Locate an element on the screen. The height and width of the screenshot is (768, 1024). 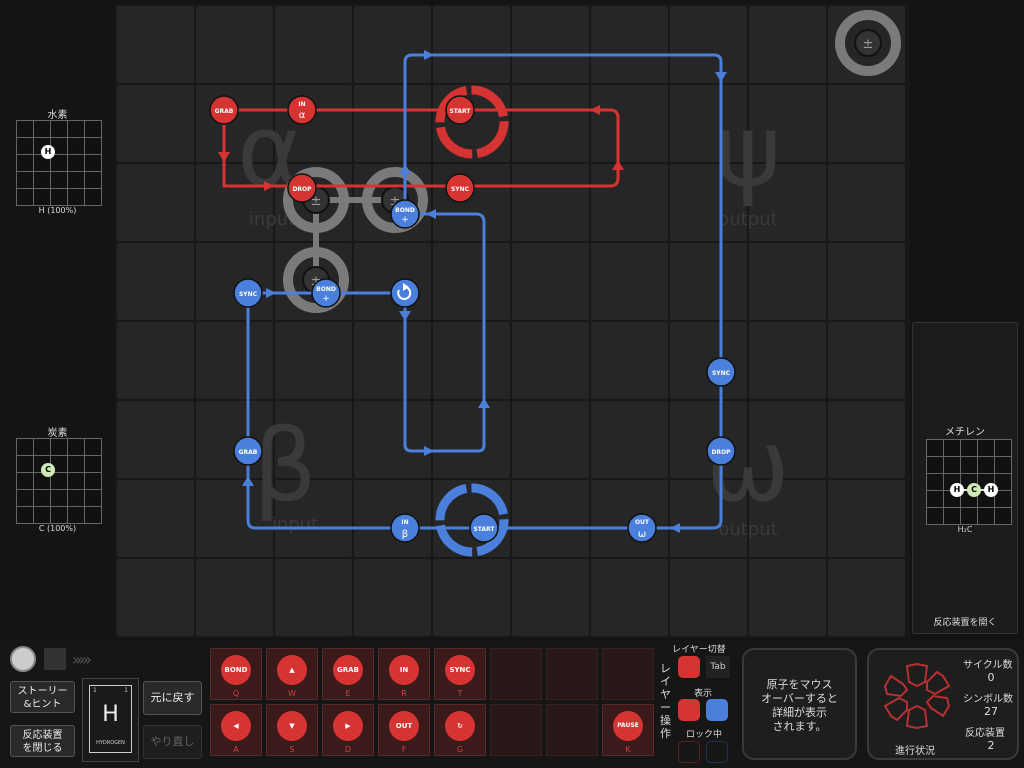
blue-start-node: START is located at coordinates (484, 528).